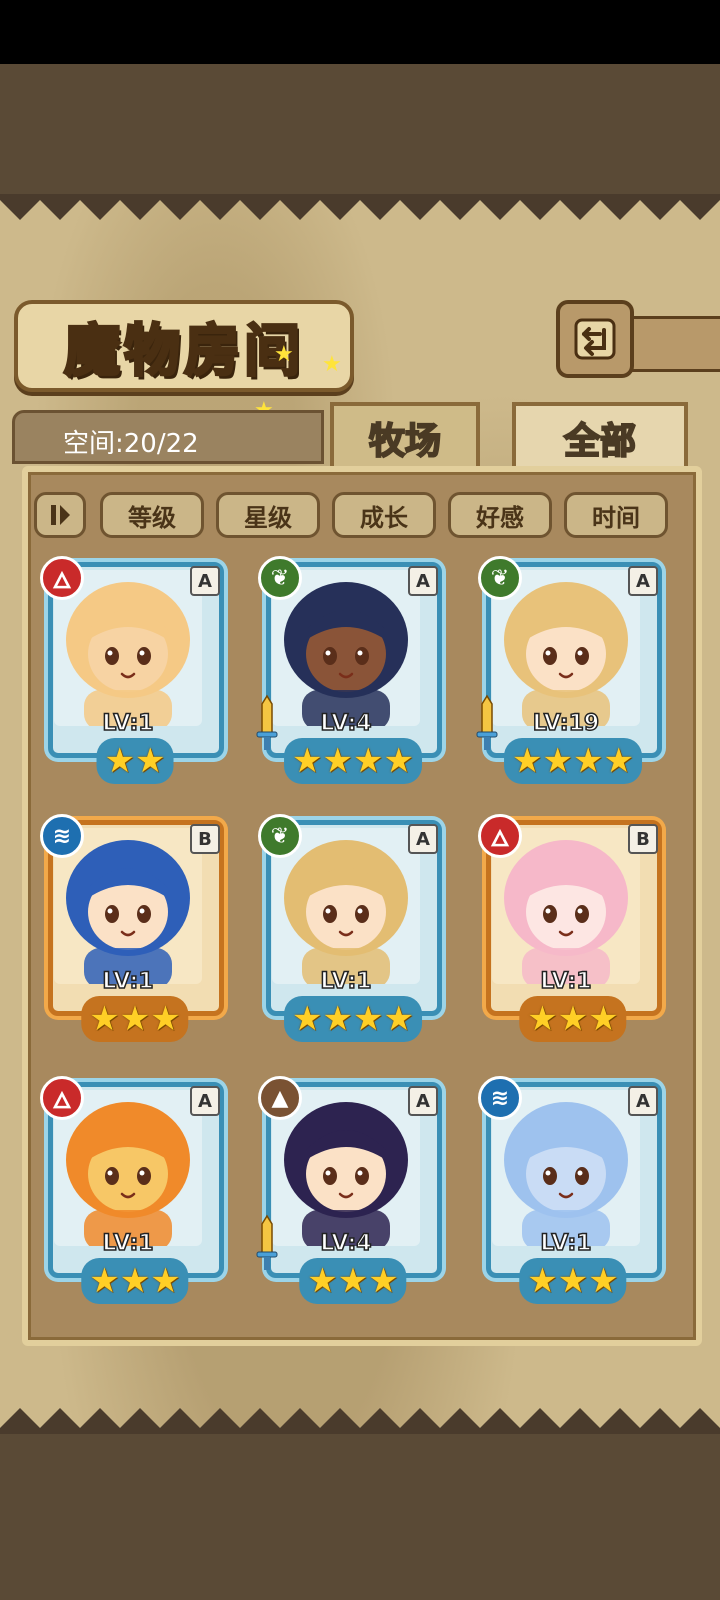 The image size is (720, 1600). What do you see at coordinates (616, 517) in the screenshot?
I see `sort-button-label: 时间` at bounding box center [616, 517].